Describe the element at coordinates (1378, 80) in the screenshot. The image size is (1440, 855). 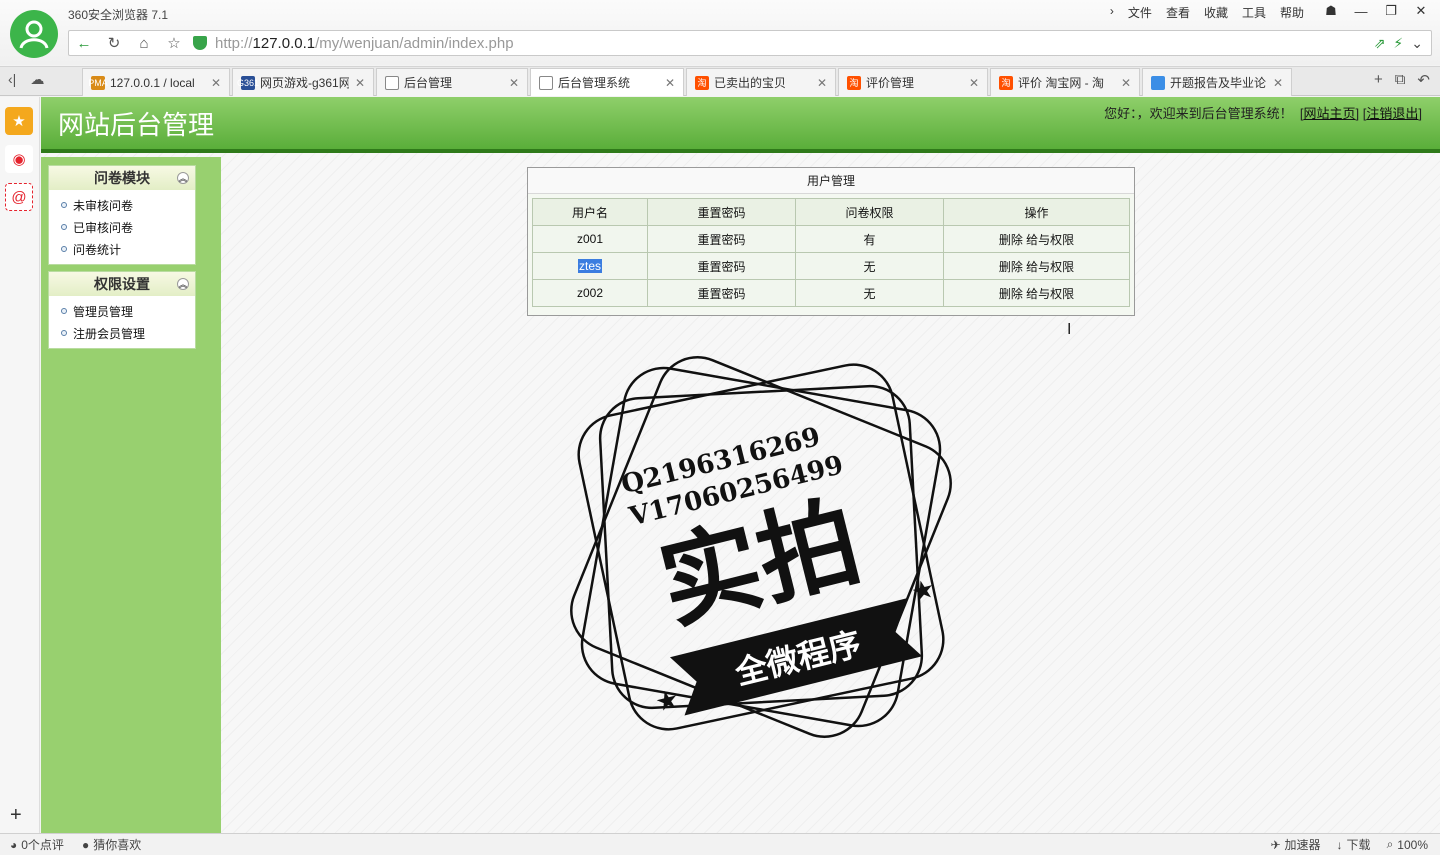
I see `new-tab-icon: +` at that location.